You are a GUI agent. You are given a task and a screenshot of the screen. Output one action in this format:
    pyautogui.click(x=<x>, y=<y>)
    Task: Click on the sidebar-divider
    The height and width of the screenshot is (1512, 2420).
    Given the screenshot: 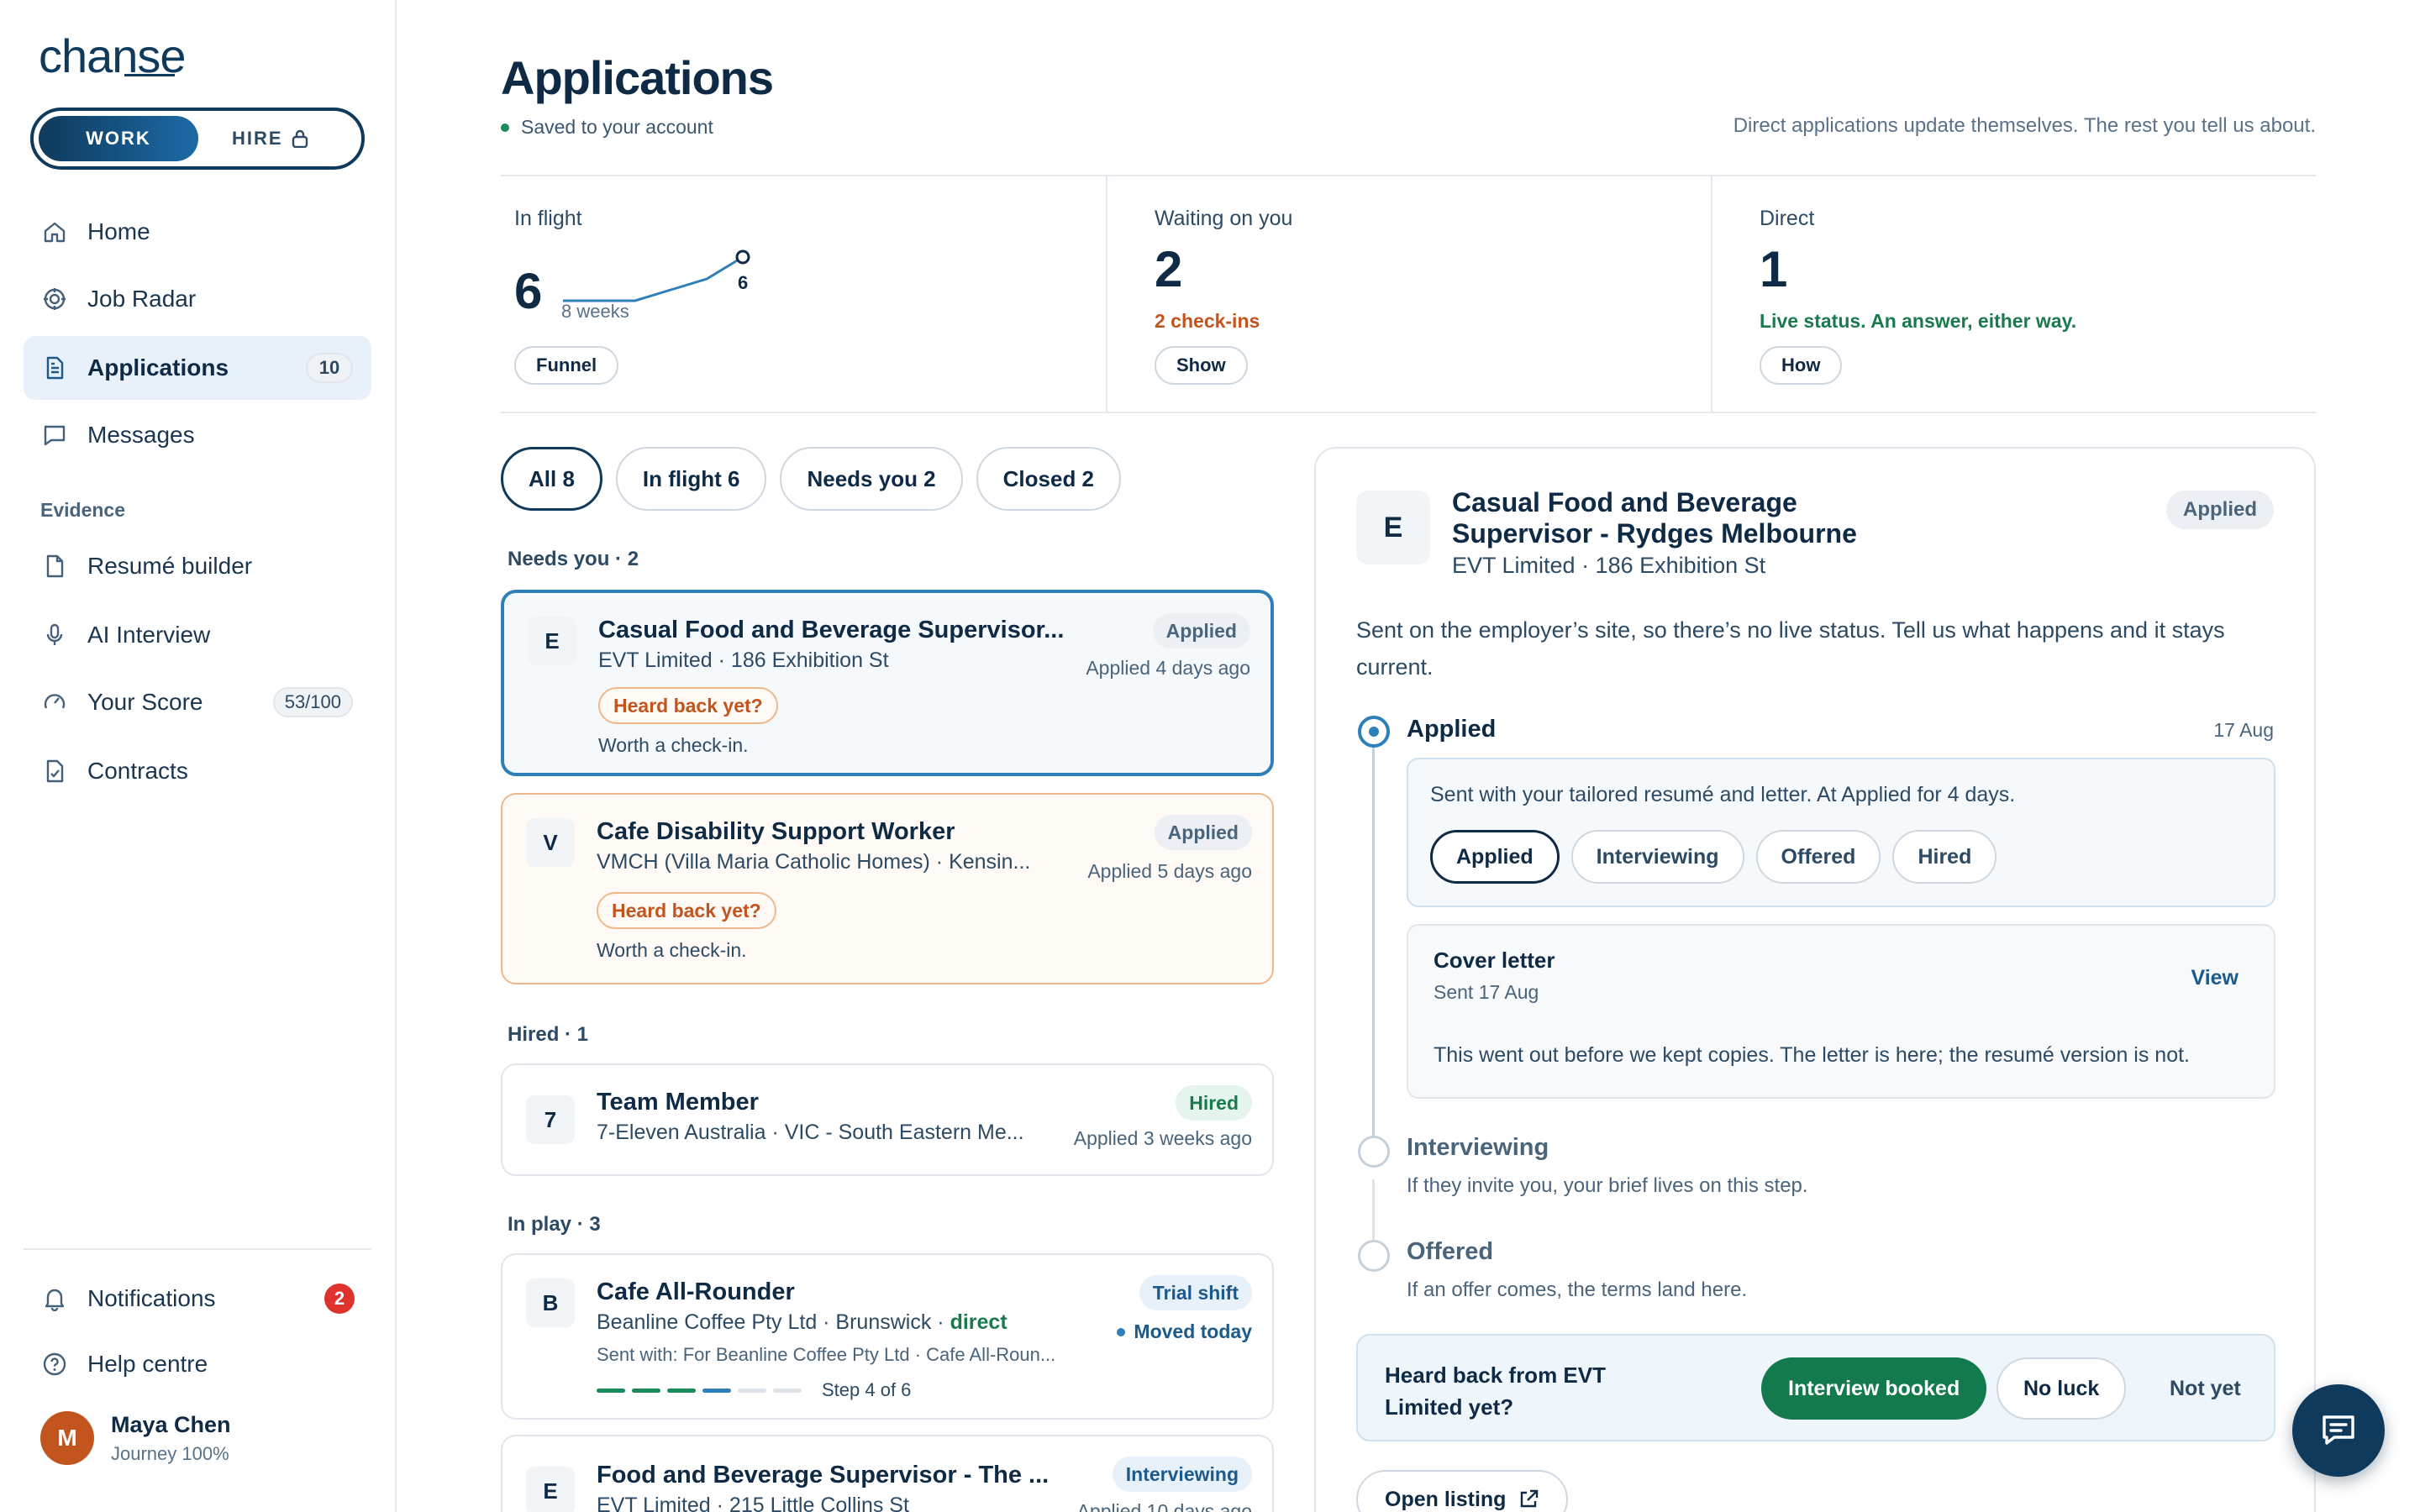 What is the action you would take?
    pyautogui.click(x=197, y=1249)
    